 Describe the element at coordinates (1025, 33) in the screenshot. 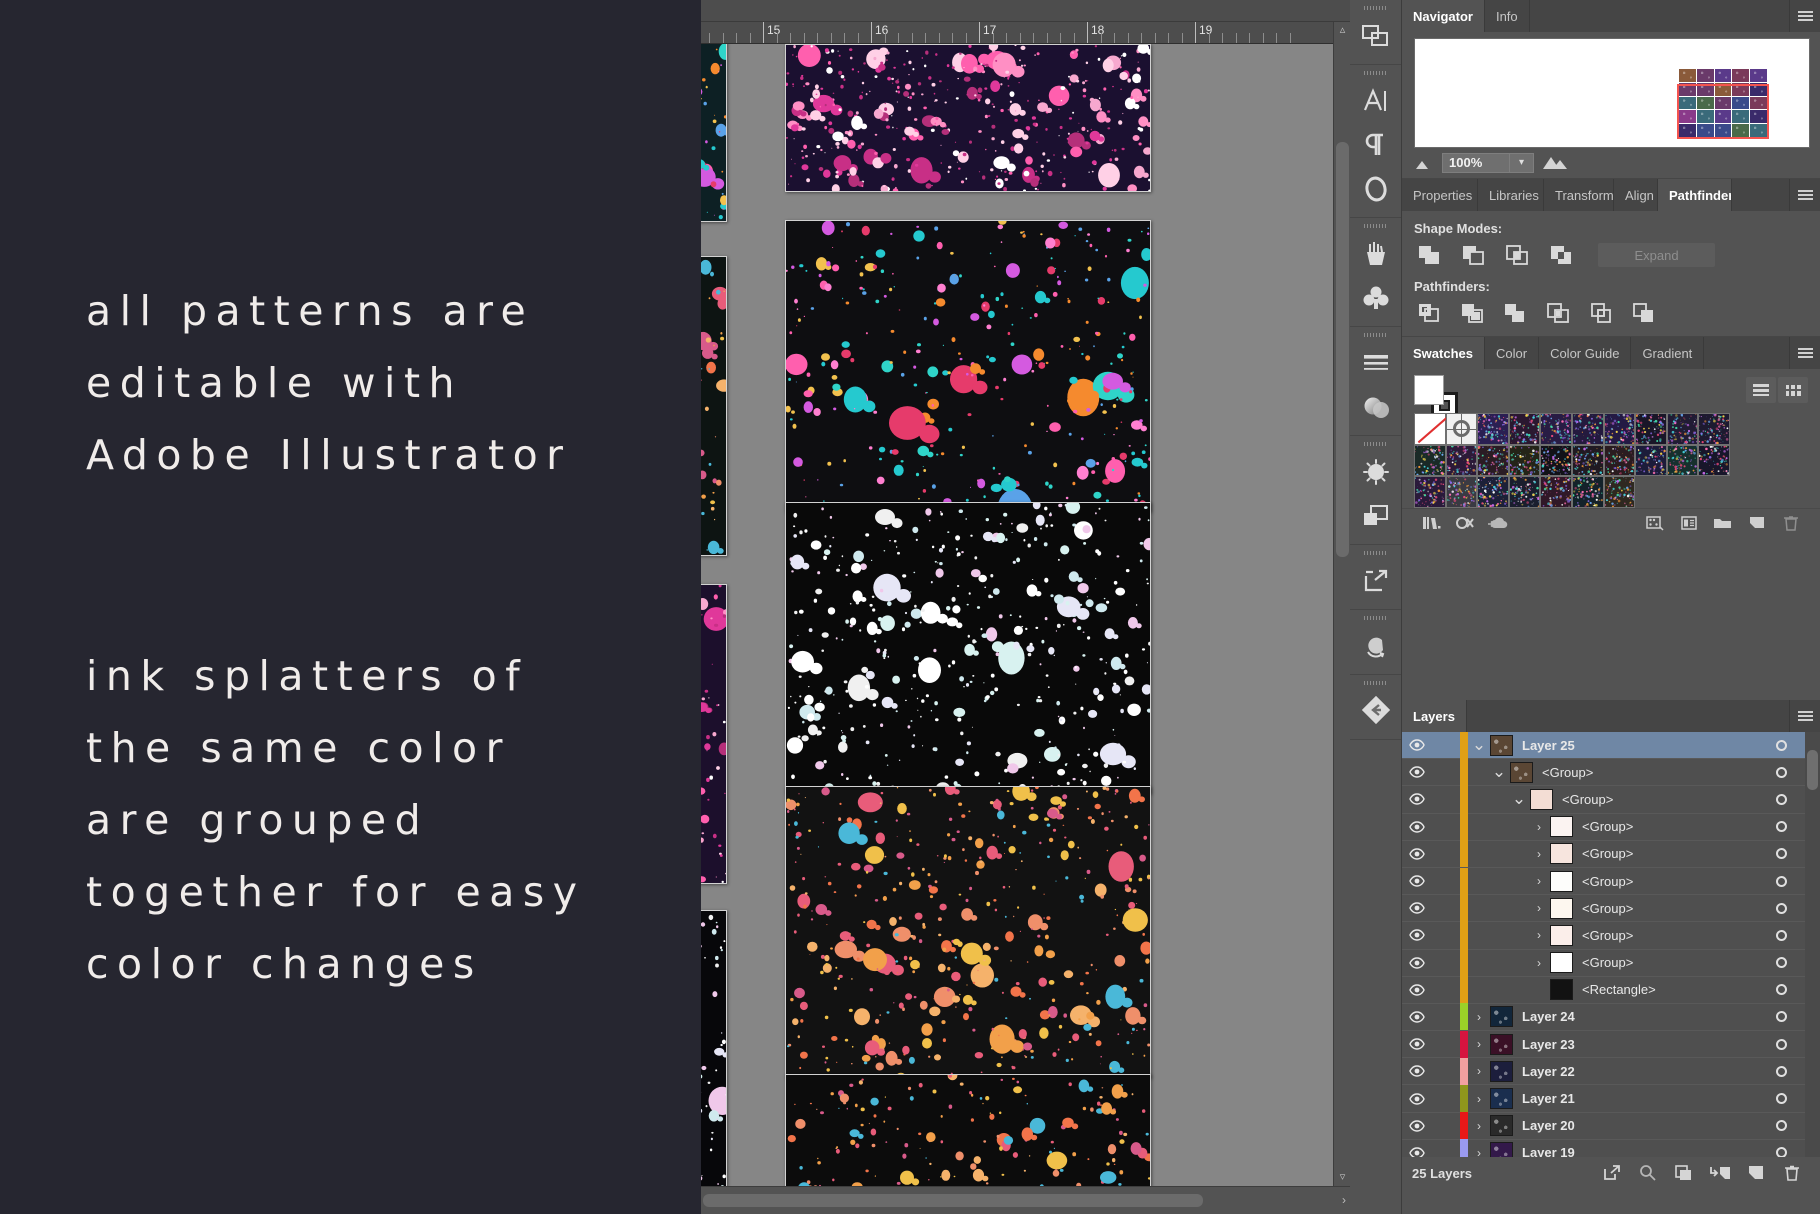

I see `horizontal-ruler: 141516171819` at that location.